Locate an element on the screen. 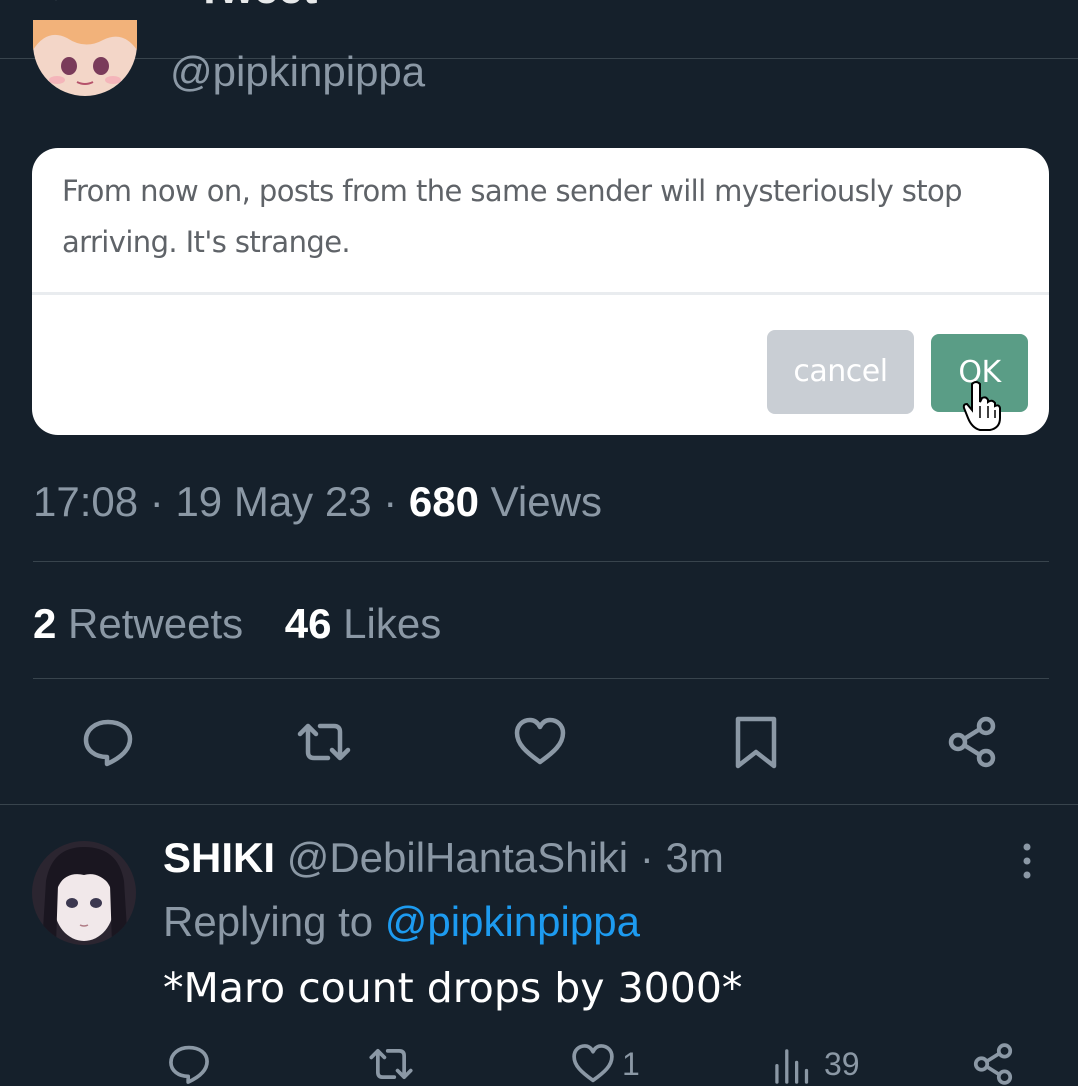 The width and height of the screenshot is (1078, 1086). retweets-label: Retweets is located at coordinates (156, 623).